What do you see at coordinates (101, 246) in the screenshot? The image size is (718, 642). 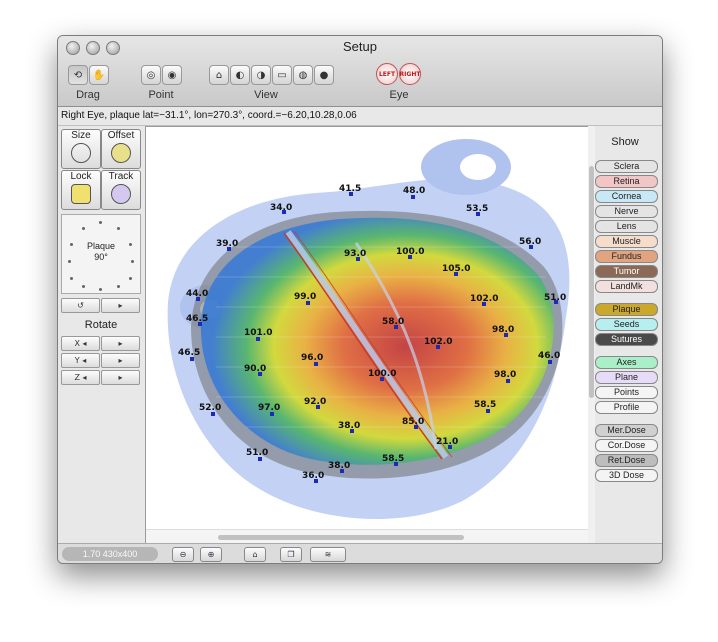 I see `plaque-orientation-label: Plaque` at bounding box center [101, 246].